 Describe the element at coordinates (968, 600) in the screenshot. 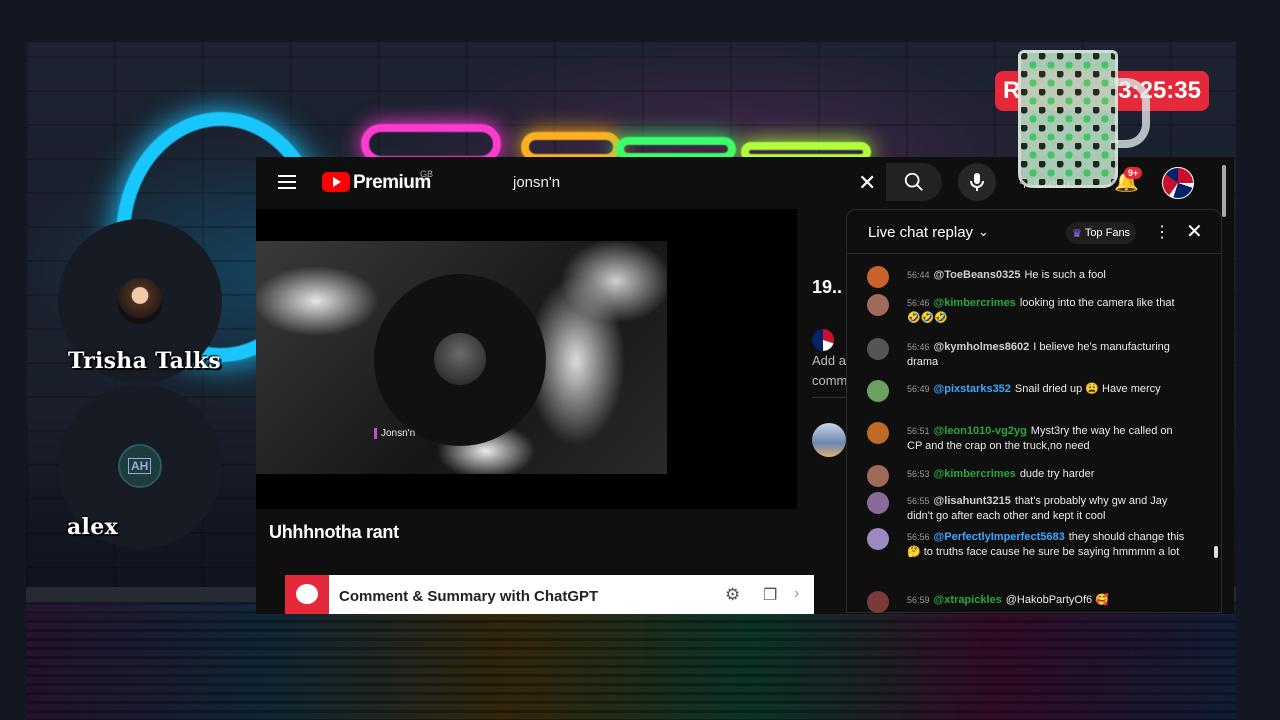

I see `chat-author: @xtrapickles` at that location.